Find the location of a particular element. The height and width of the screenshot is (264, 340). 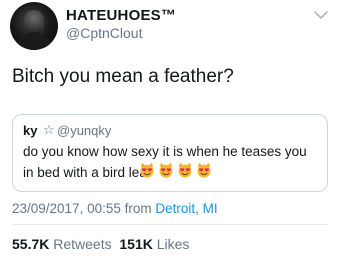

engagement-stats: 55.7K Retweets 151K Likes is located at coordinates (100, 244).